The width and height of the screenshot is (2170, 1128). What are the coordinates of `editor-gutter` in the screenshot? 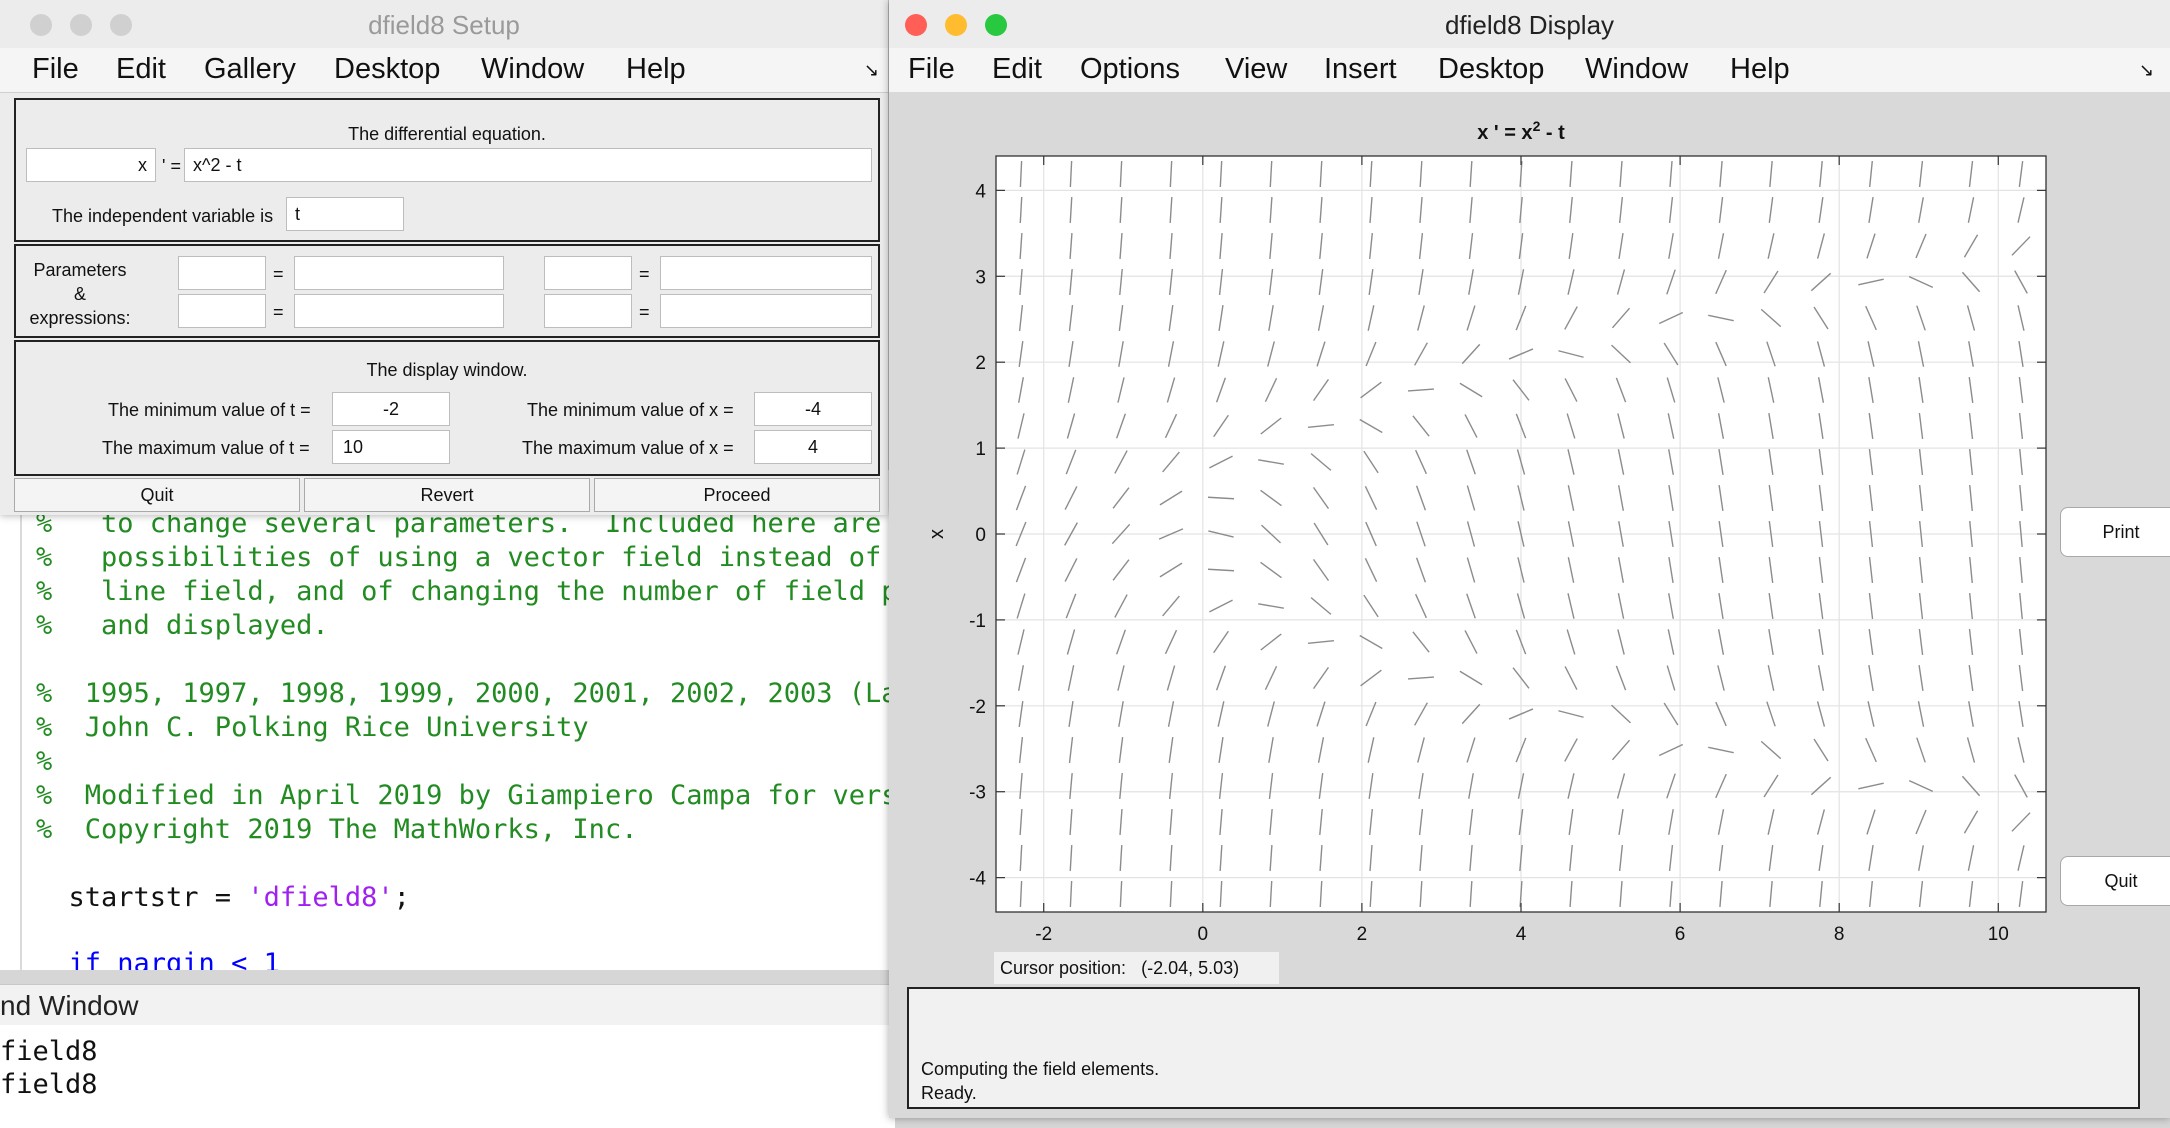 It's located at (21, 720).